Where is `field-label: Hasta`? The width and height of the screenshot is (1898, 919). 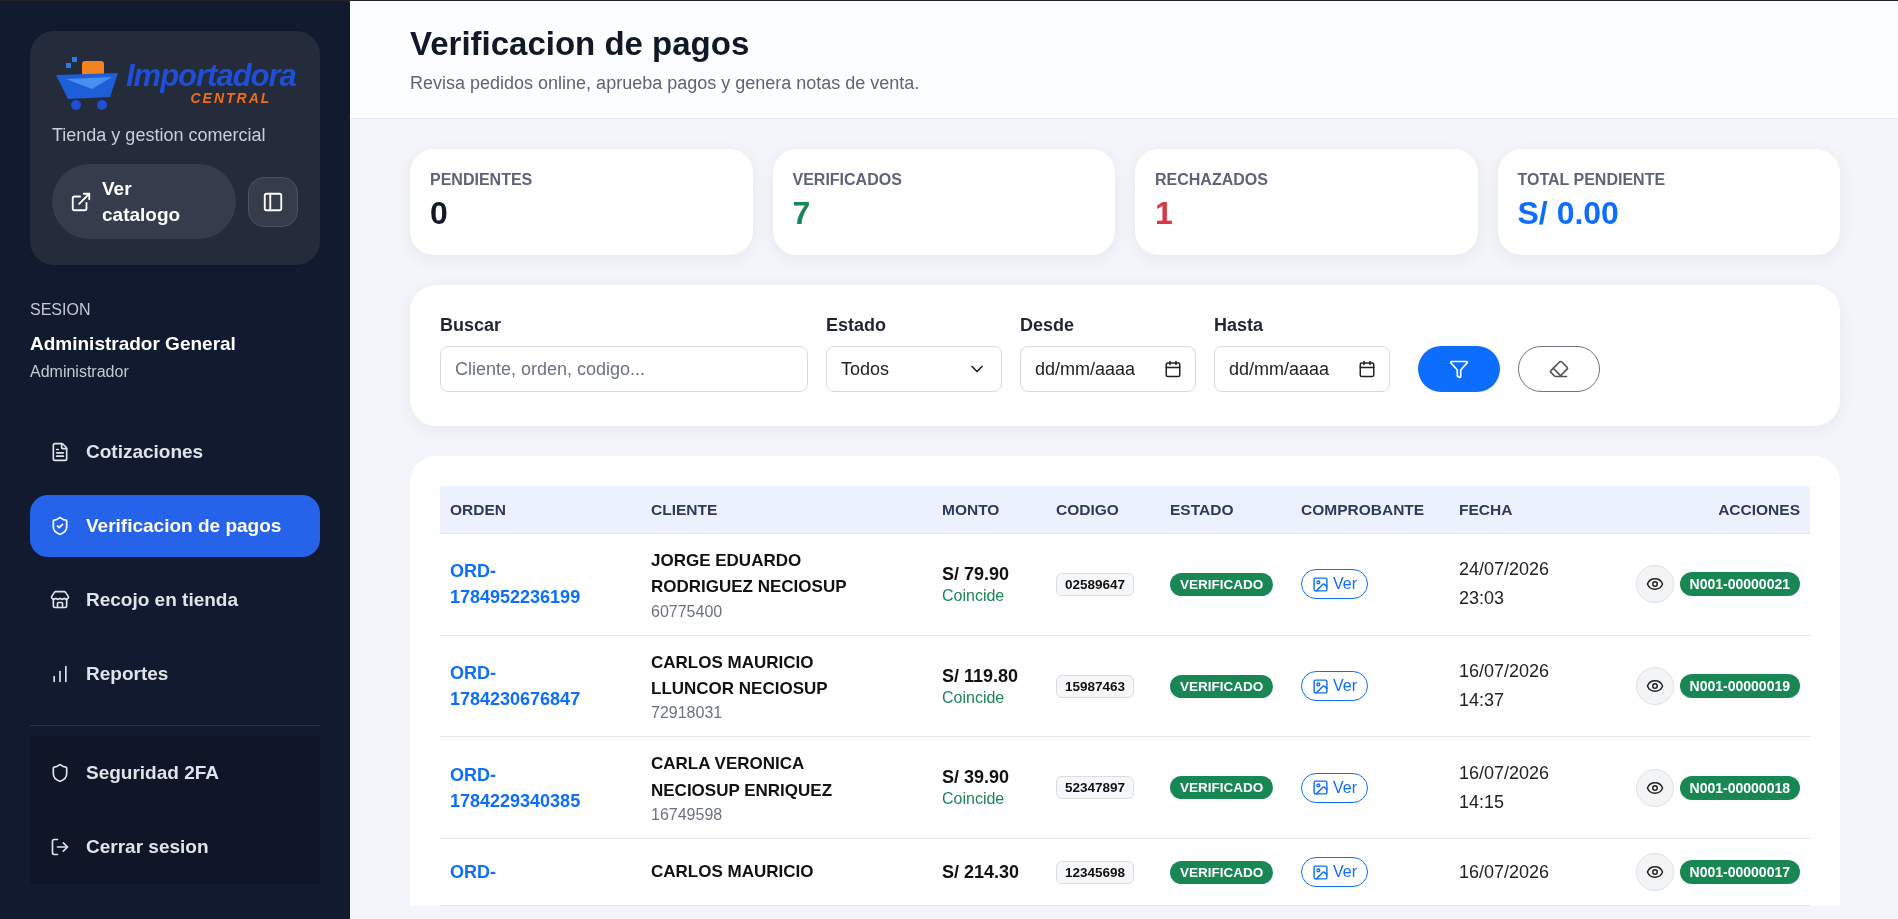
field-label: Hasta is located at coordinates (1239, 325).